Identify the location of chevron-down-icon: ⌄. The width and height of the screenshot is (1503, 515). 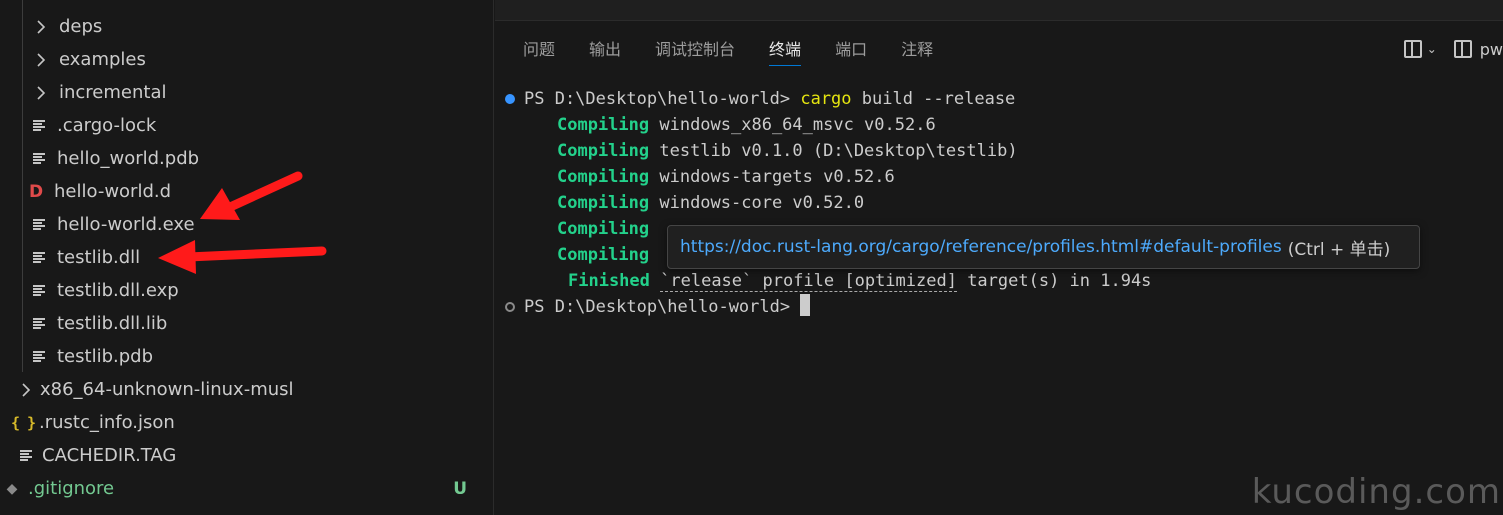
(1432, 49).